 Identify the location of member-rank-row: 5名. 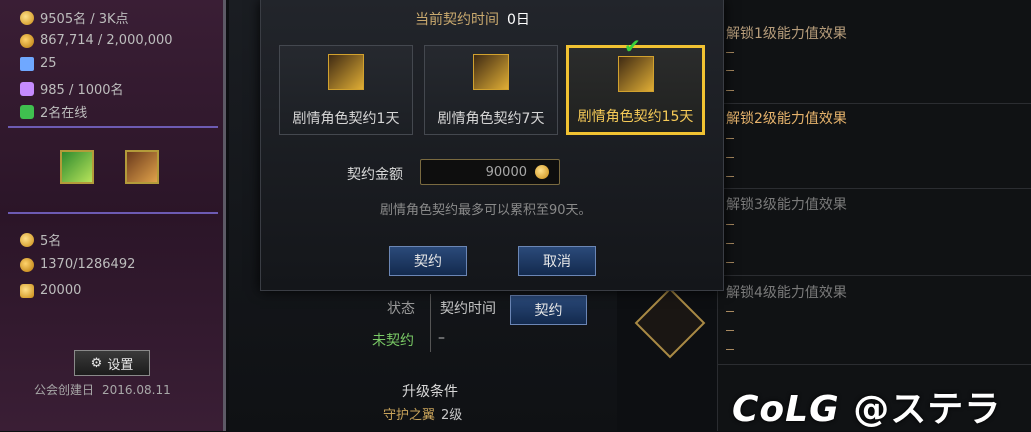
(40, 239).